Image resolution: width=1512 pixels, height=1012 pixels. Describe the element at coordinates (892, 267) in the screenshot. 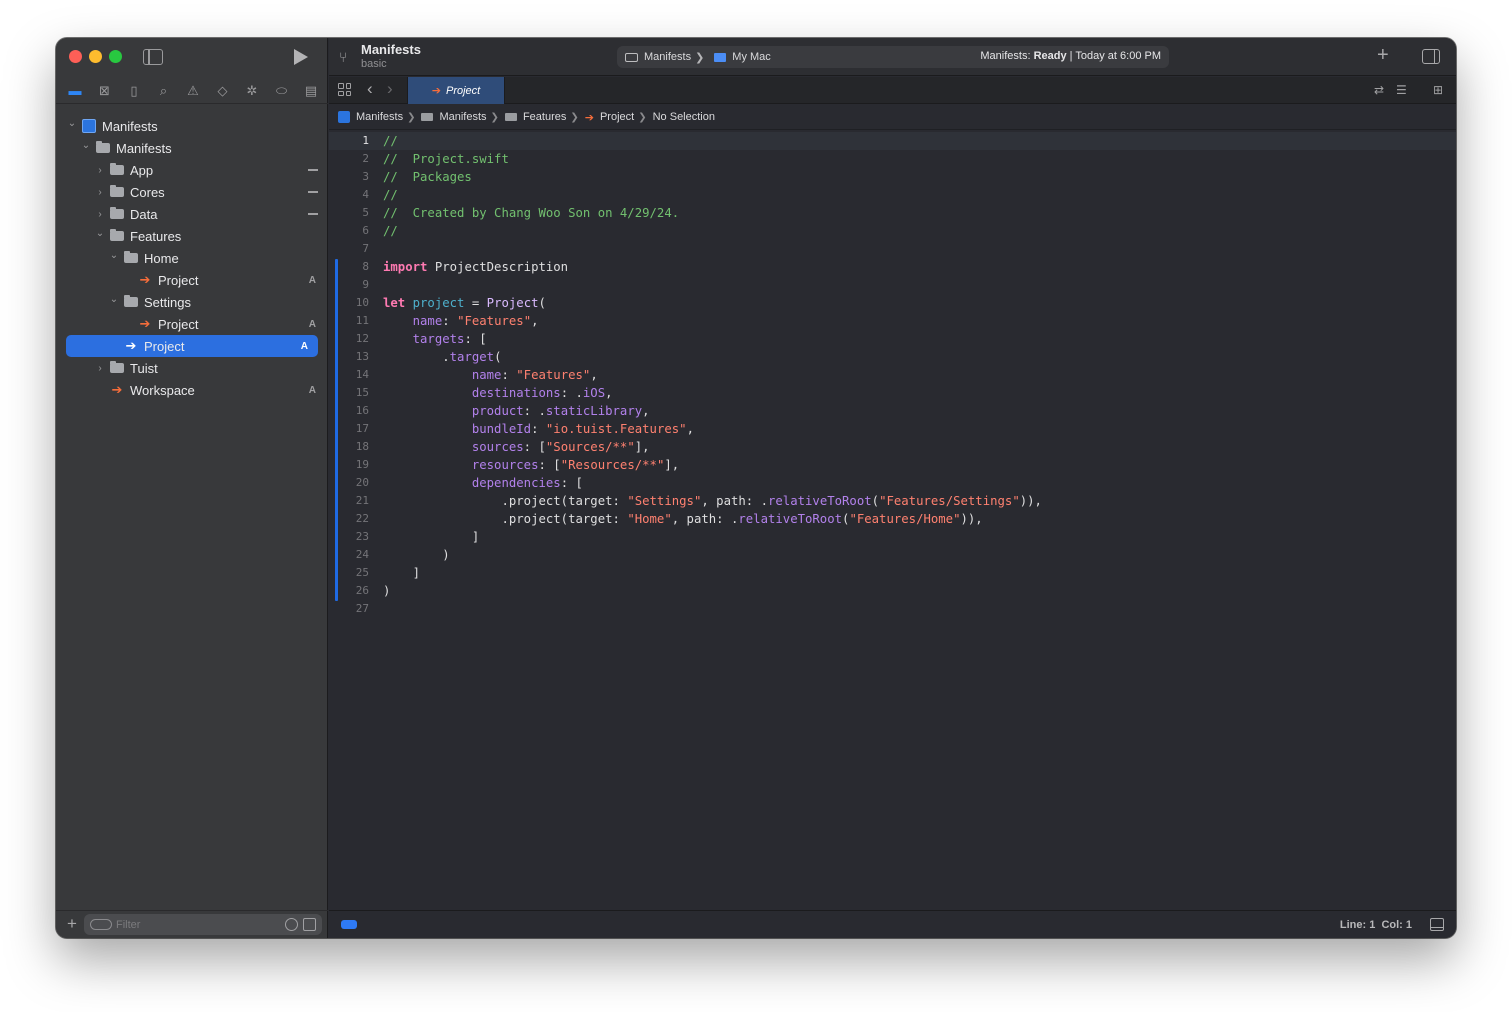

I see `code-line: 8 import ProjectDescription` at that location.